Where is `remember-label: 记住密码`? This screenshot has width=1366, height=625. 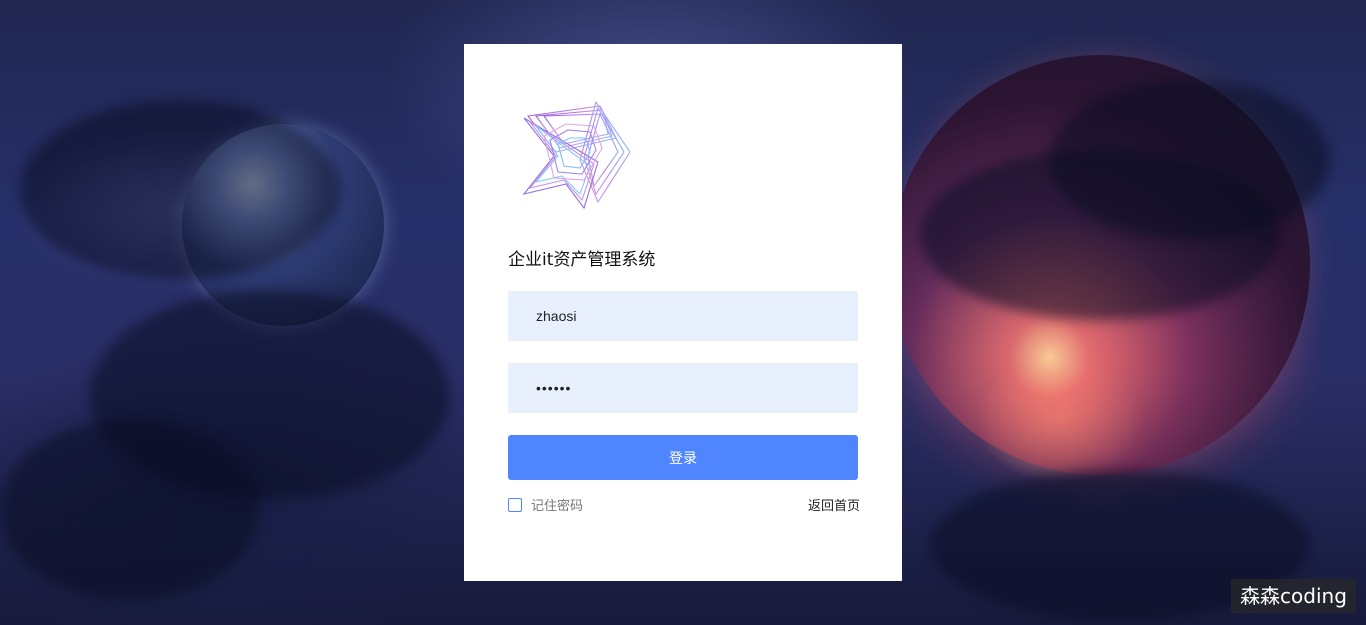 remember-label: 记住密码 is located at coordinates (557, 506).